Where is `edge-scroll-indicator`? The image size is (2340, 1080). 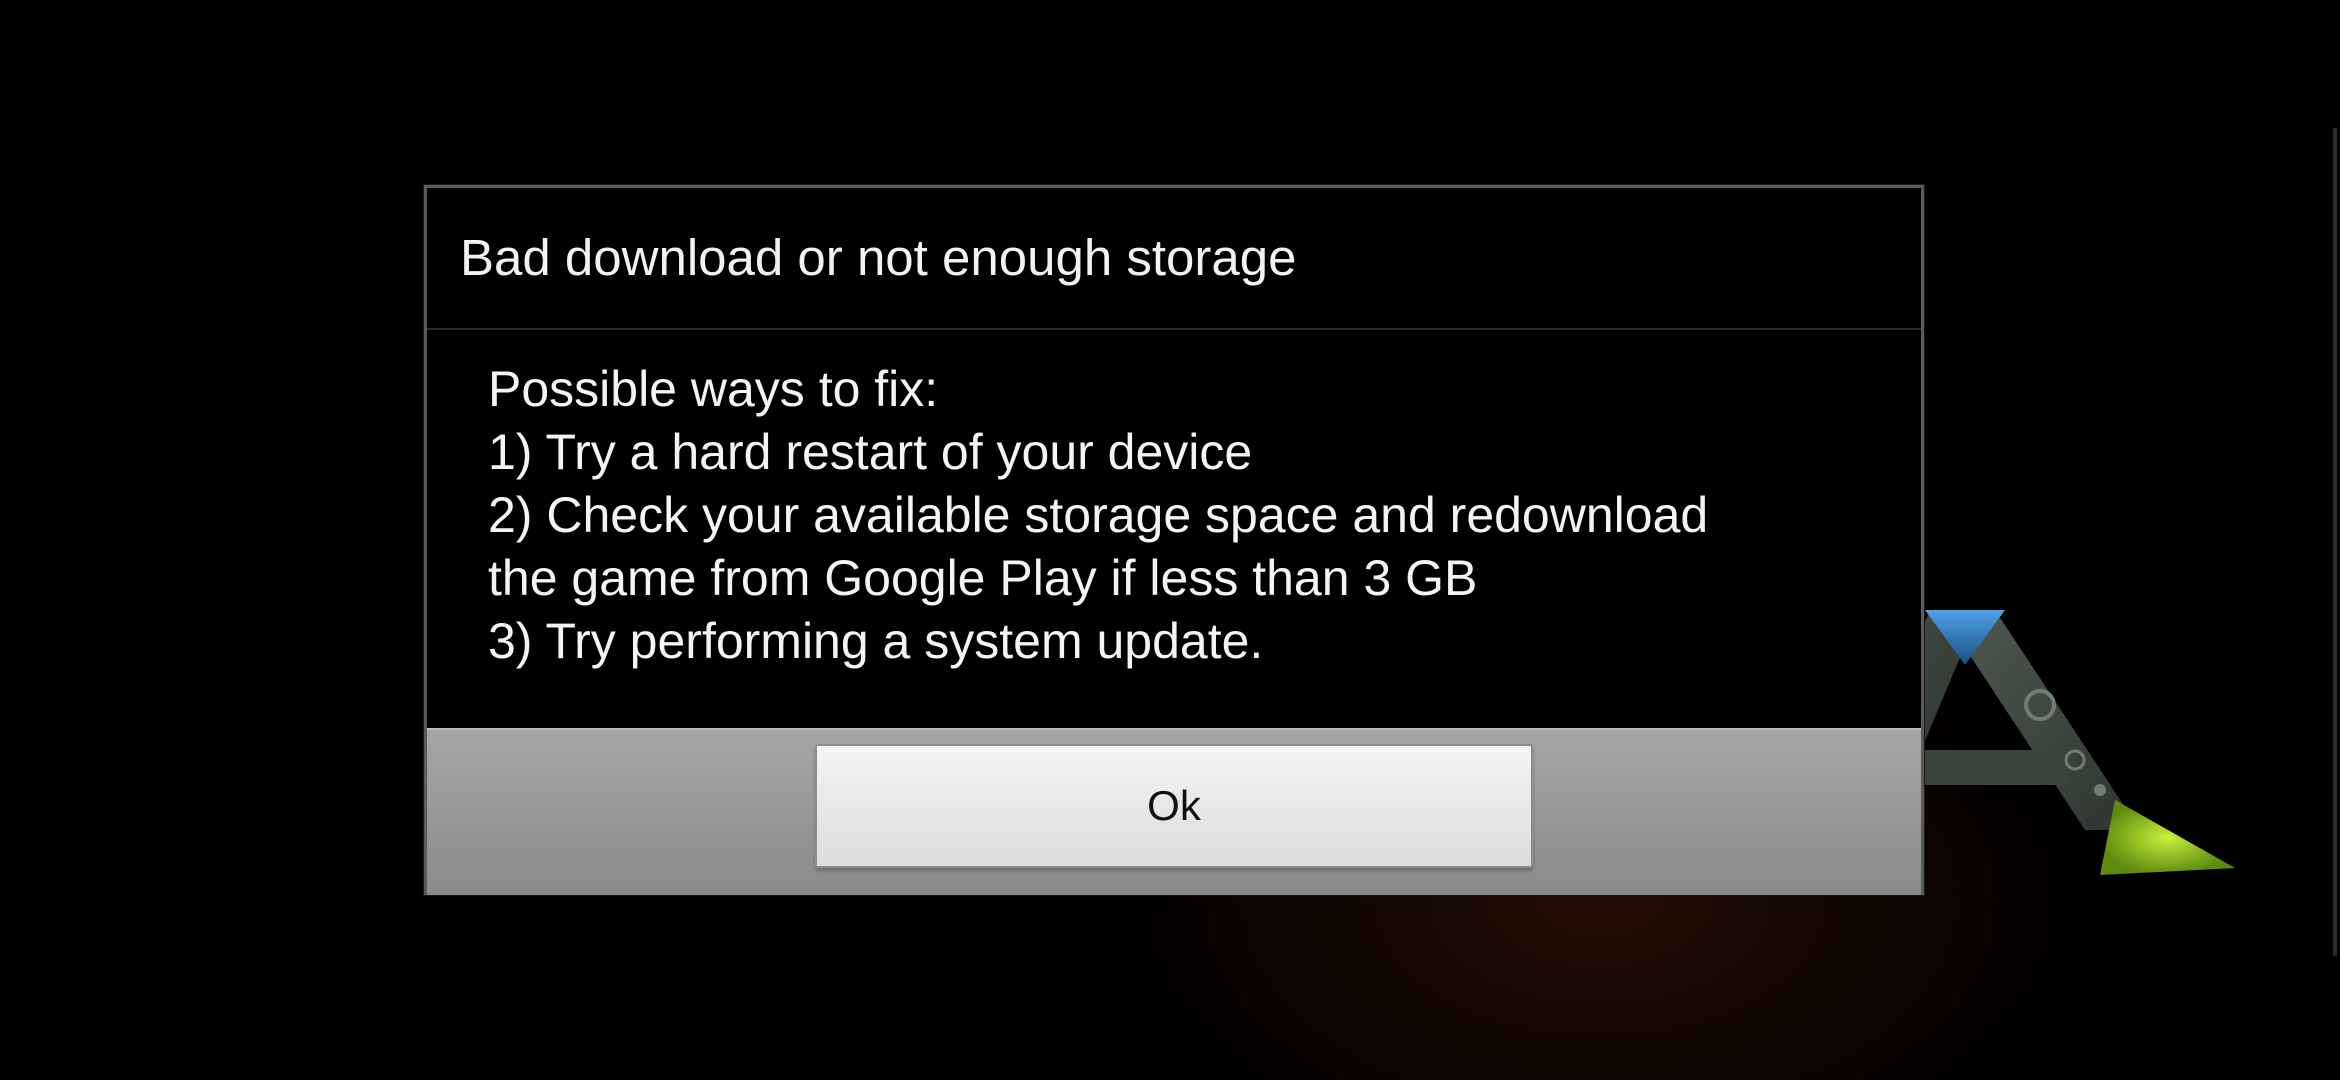 edge-scroll-indicator is located at coordinates (2335, 542).